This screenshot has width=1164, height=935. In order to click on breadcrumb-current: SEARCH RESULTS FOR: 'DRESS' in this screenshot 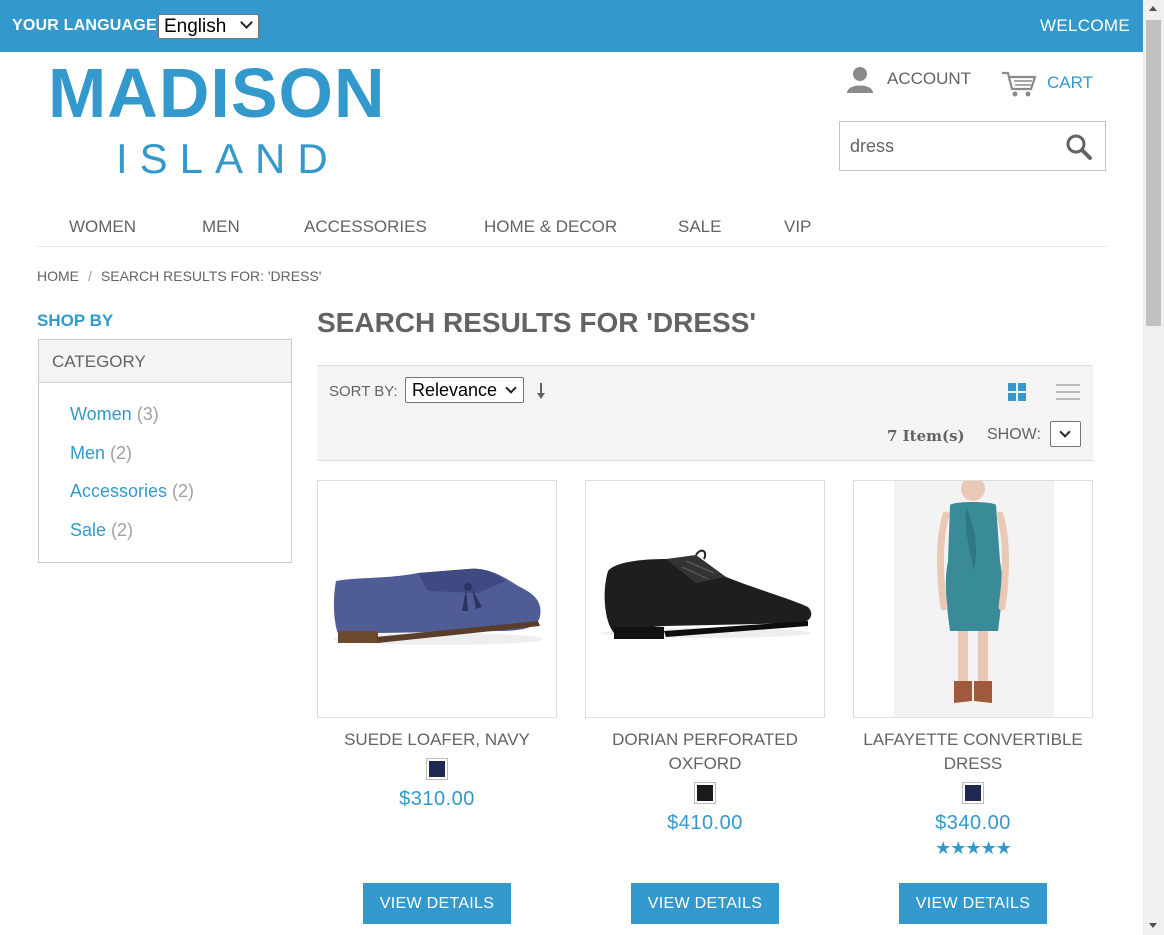, I will do `click(211, 276)`.